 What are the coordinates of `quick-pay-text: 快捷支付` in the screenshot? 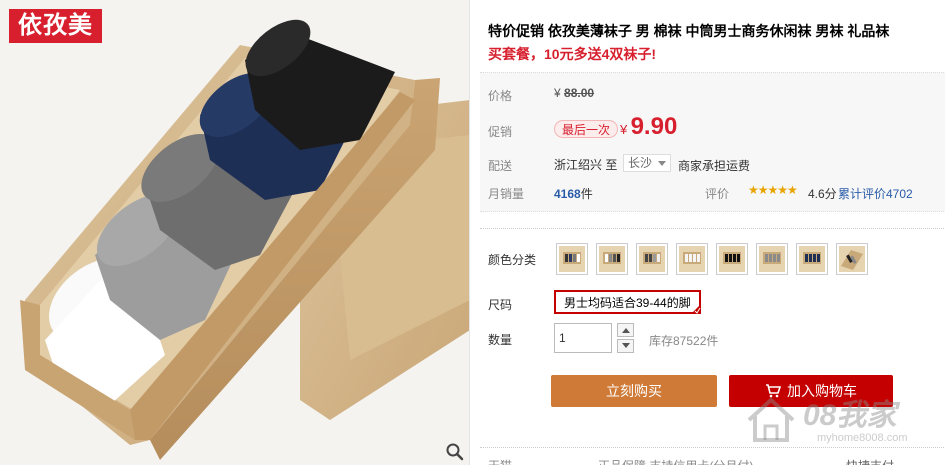 It's located at (870, 461).